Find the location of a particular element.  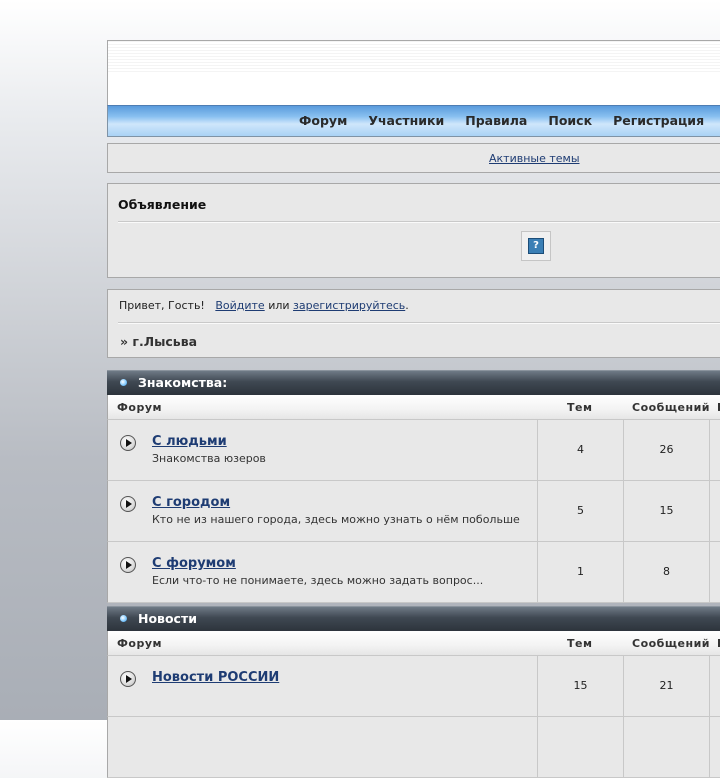

forum-cell: С людьми Знакомства юзеров is located at coordinates (323, 450).